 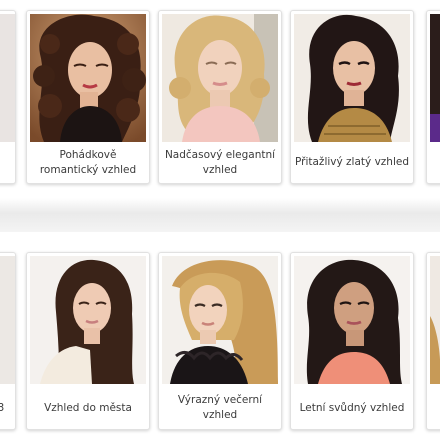 I want to click on row-divider, so click(x=220, y=215).